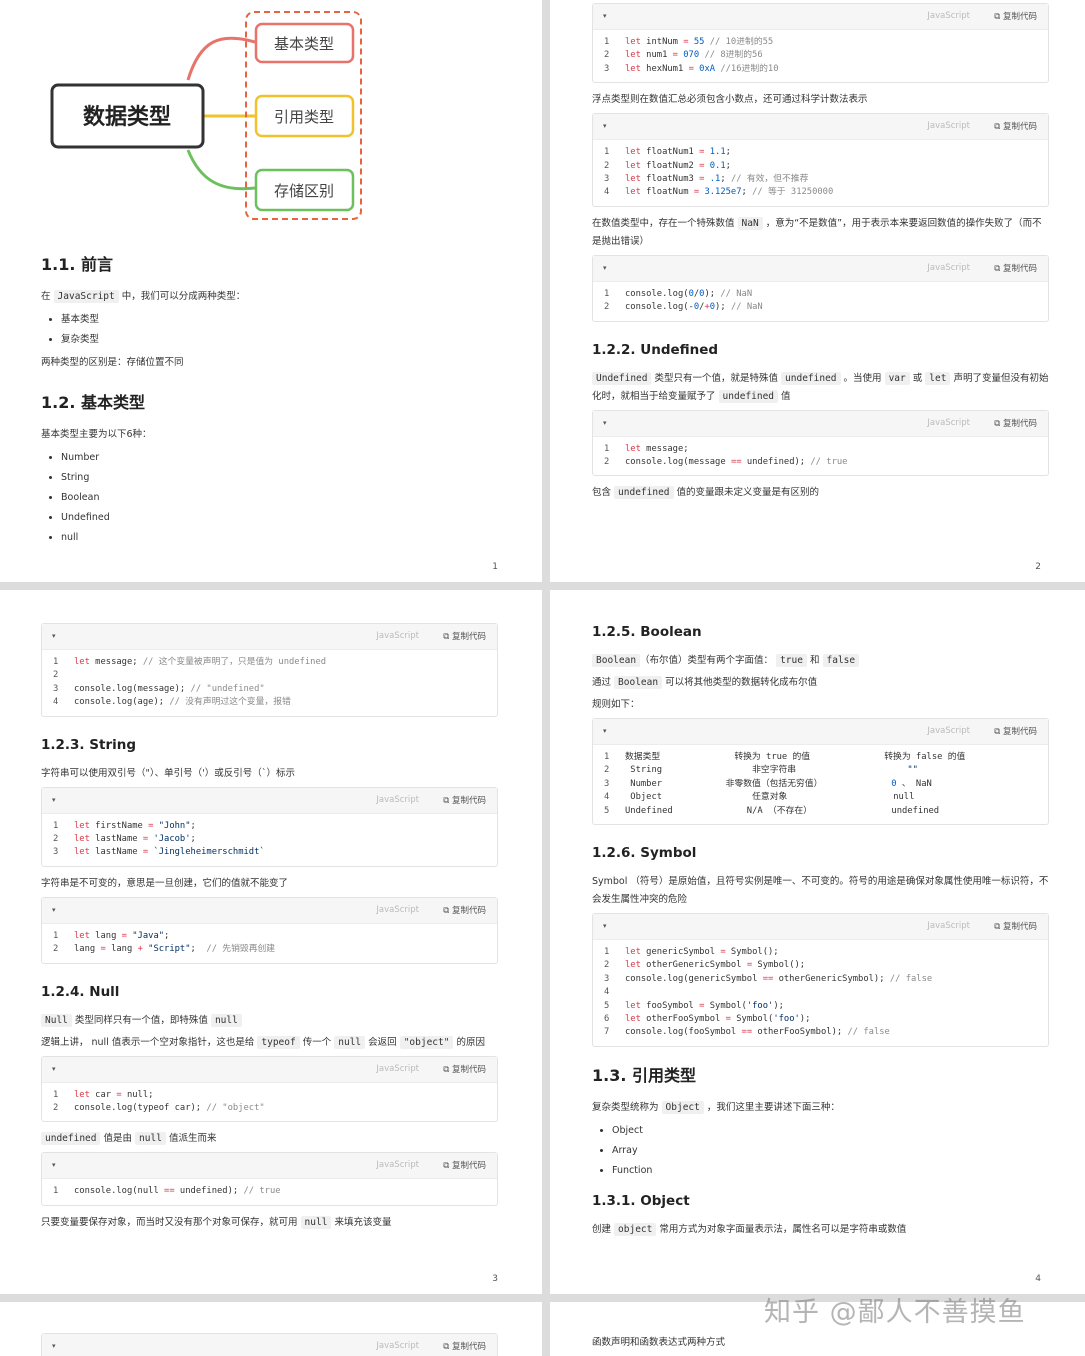 The image size is (1085, 1356). What do you see at coordinates (730, 100) in the screenshot?
I see `float-desc: 浮点类型则在数值汇总必须包含小数点，还可通过科学计数法表示` at bounding box center [730, 100].